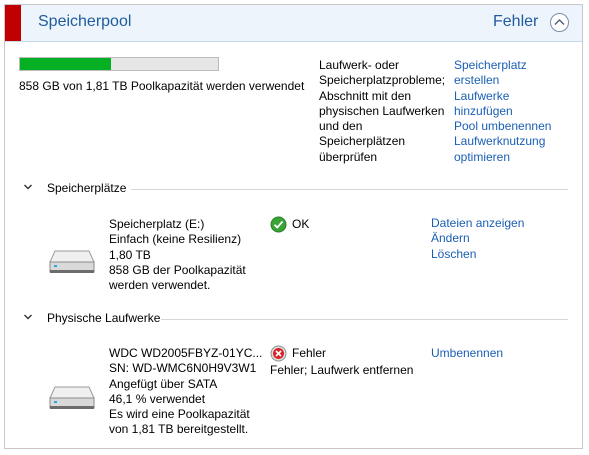 The width and height of the screenshot is (589, 455). I want to click on section-physical-drives: Physische Laufwerke, so click(295, 319).